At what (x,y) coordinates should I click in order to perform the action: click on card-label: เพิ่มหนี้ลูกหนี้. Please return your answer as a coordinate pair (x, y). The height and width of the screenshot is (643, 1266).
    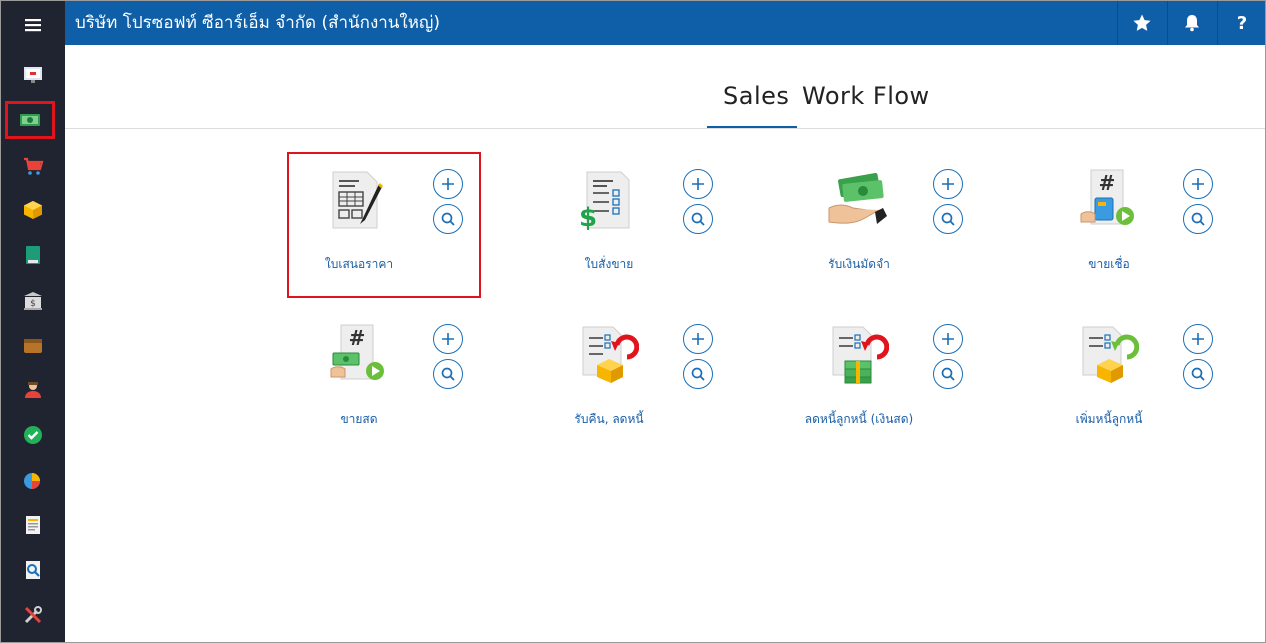
    Looking at the image, I should click on (1109, 419).